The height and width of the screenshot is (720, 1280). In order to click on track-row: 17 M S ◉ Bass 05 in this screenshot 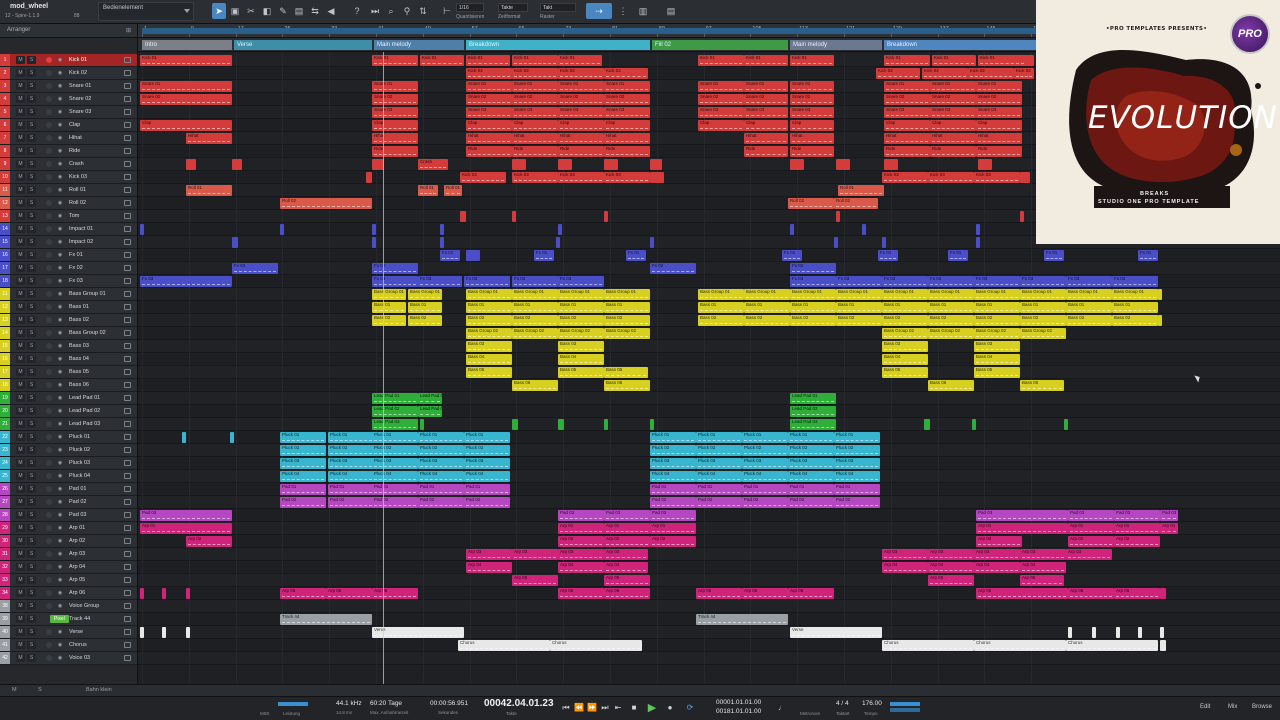, I will do `click(68, 372)`.